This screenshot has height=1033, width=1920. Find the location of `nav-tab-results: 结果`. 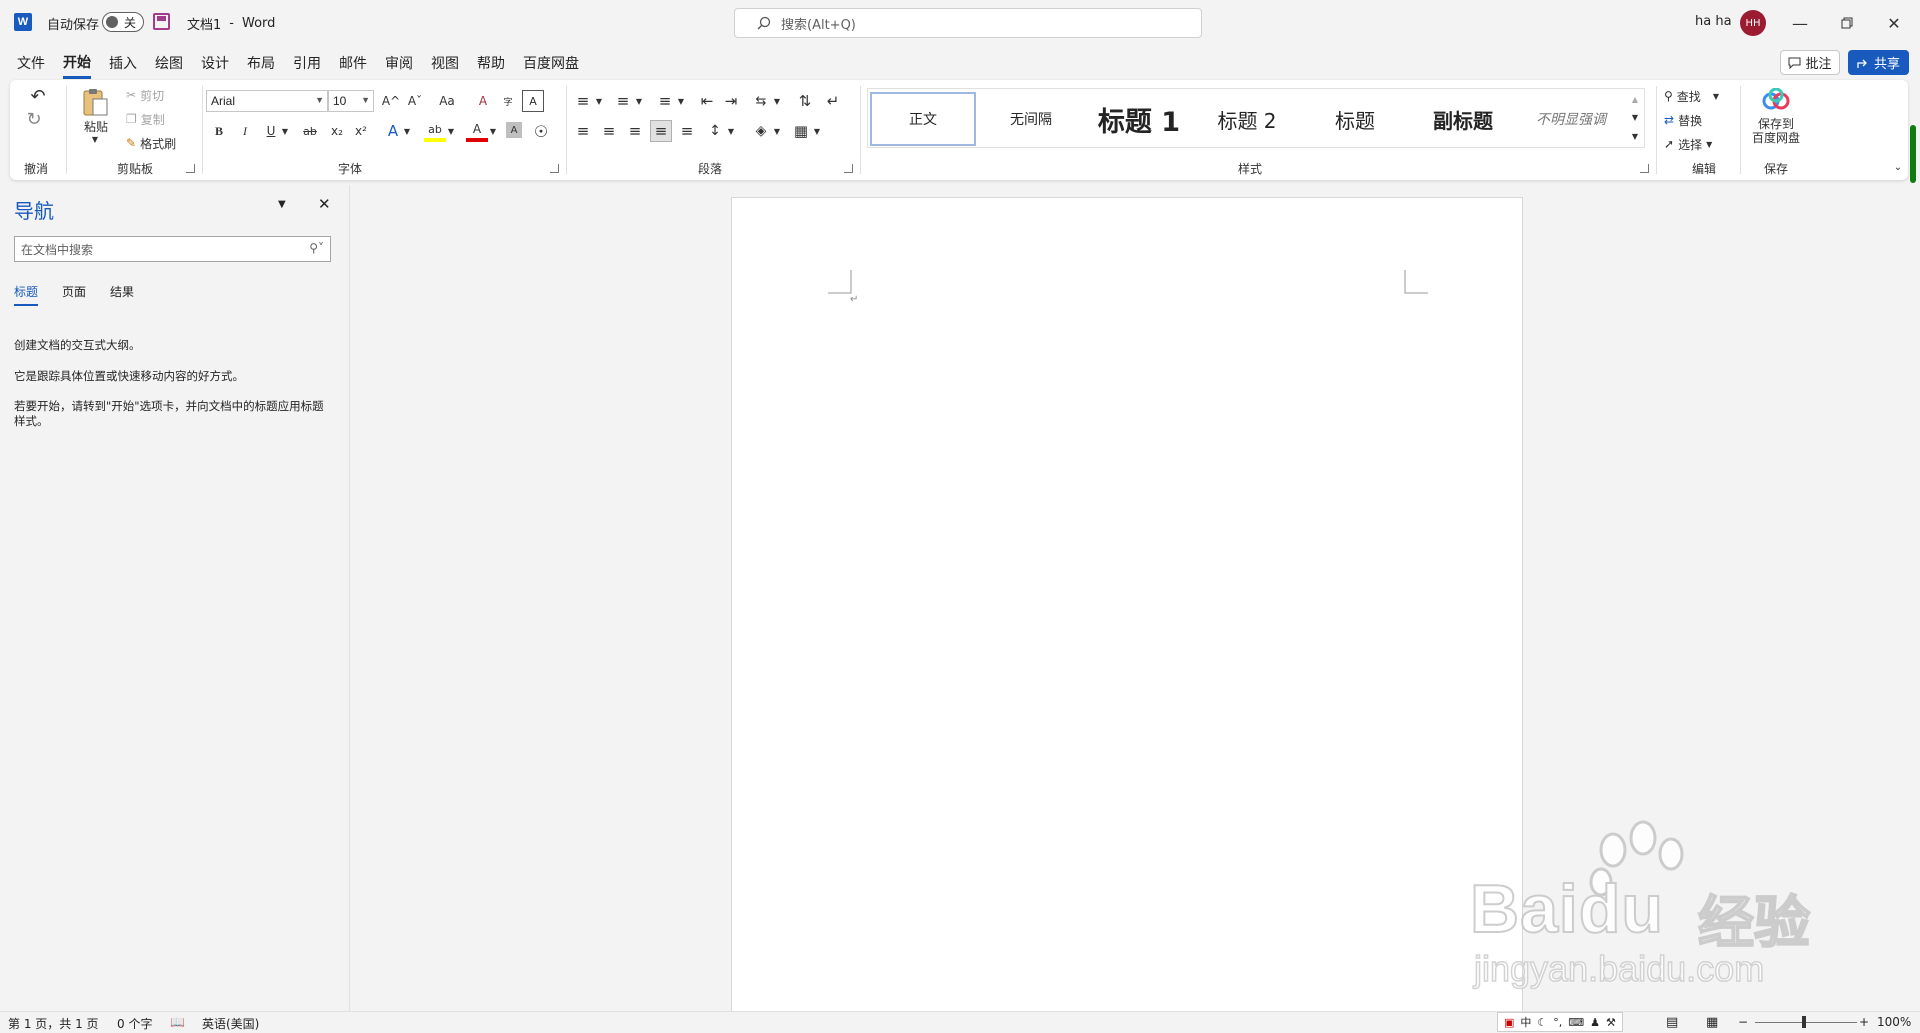

nav-tab-results: 结果 is located at coordinates (122, 294).